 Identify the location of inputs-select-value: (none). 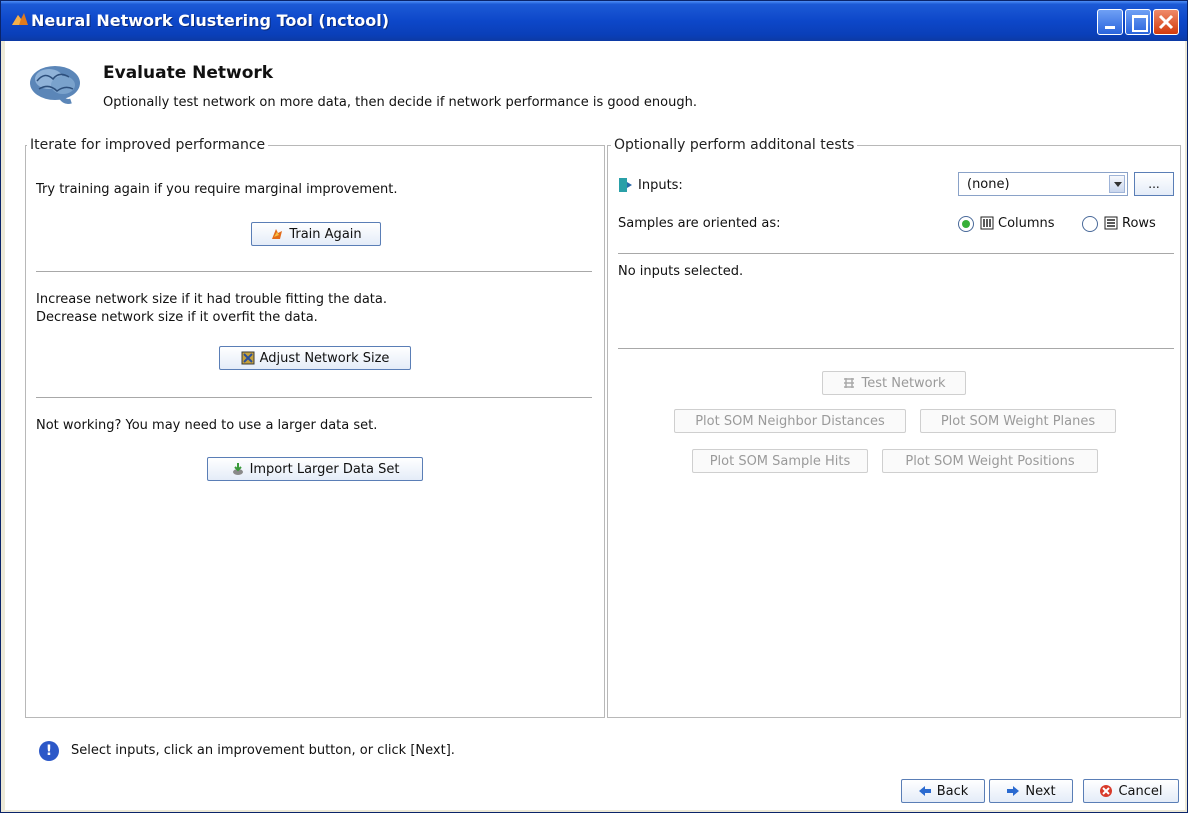
(988, 184).